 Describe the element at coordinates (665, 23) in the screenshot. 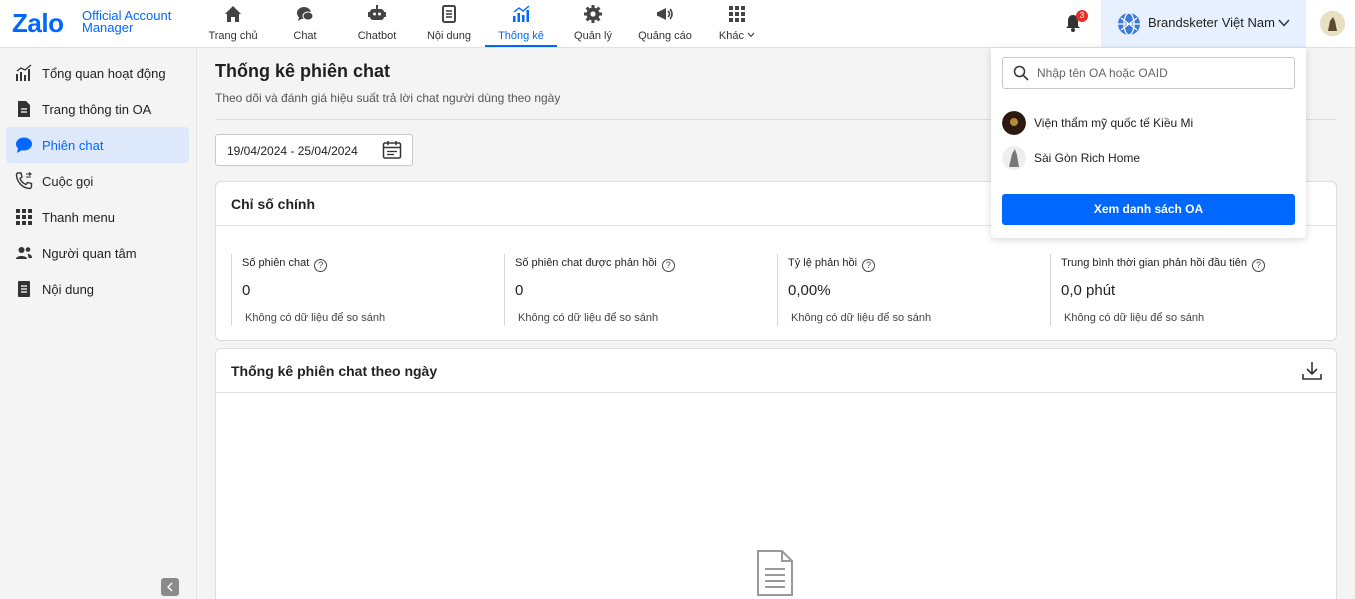

I see `nav-item-ads: Quảng cáo` at that location.